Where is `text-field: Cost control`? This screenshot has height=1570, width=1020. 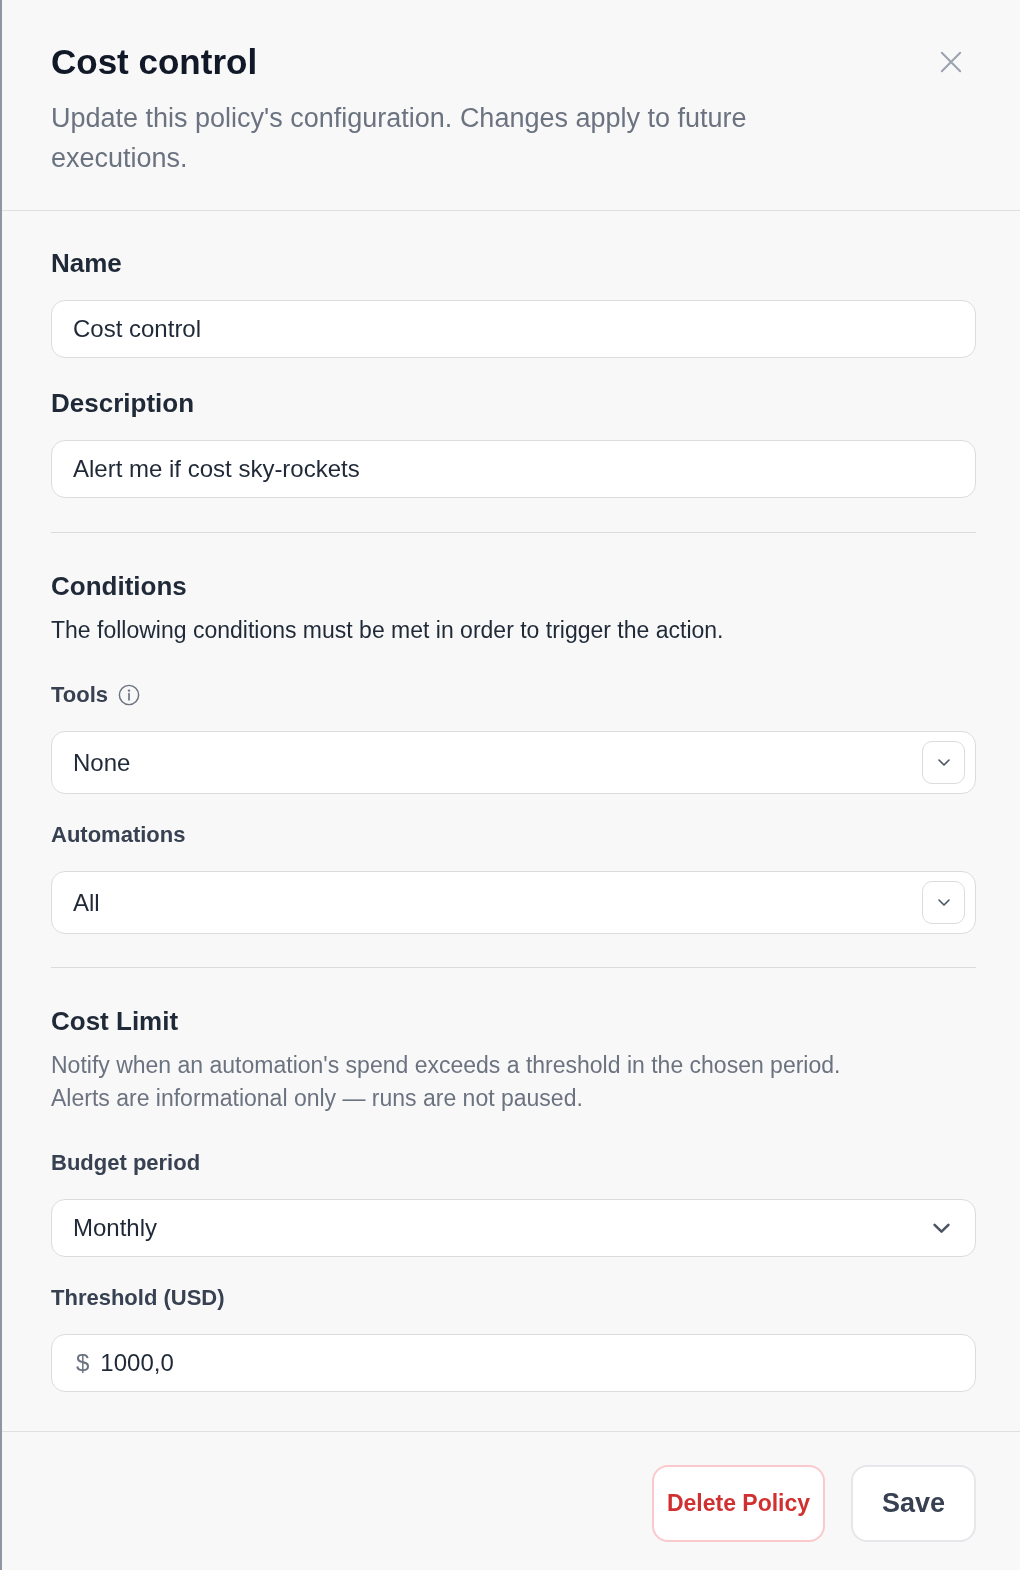 text-field: Cost control is located at coordinates (513, 329).